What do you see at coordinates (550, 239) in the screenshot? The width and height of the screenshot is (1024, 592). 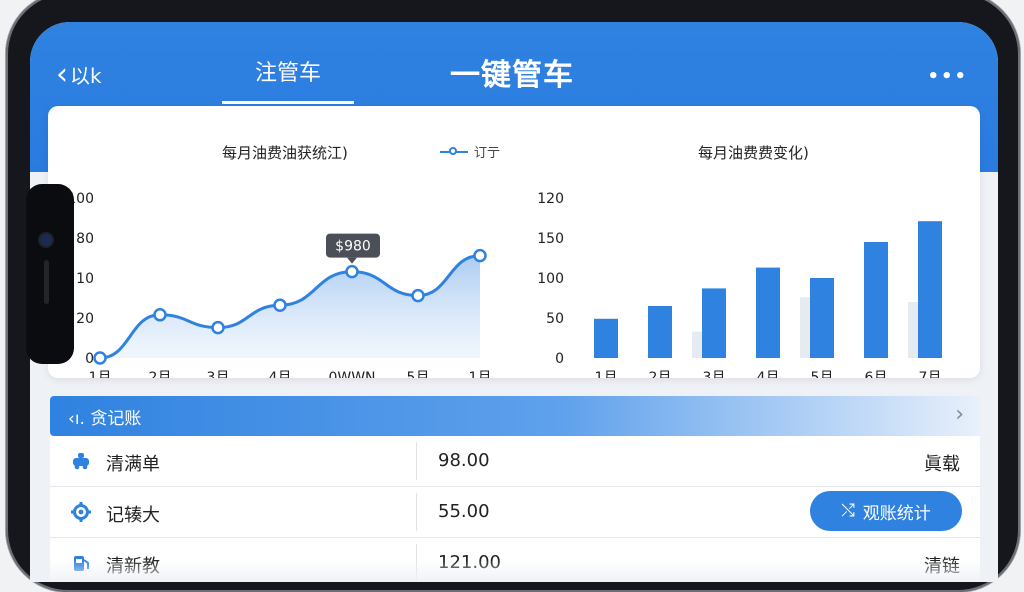 I see `bar-y-tick-label: 150` at bounding box center [550, 239].